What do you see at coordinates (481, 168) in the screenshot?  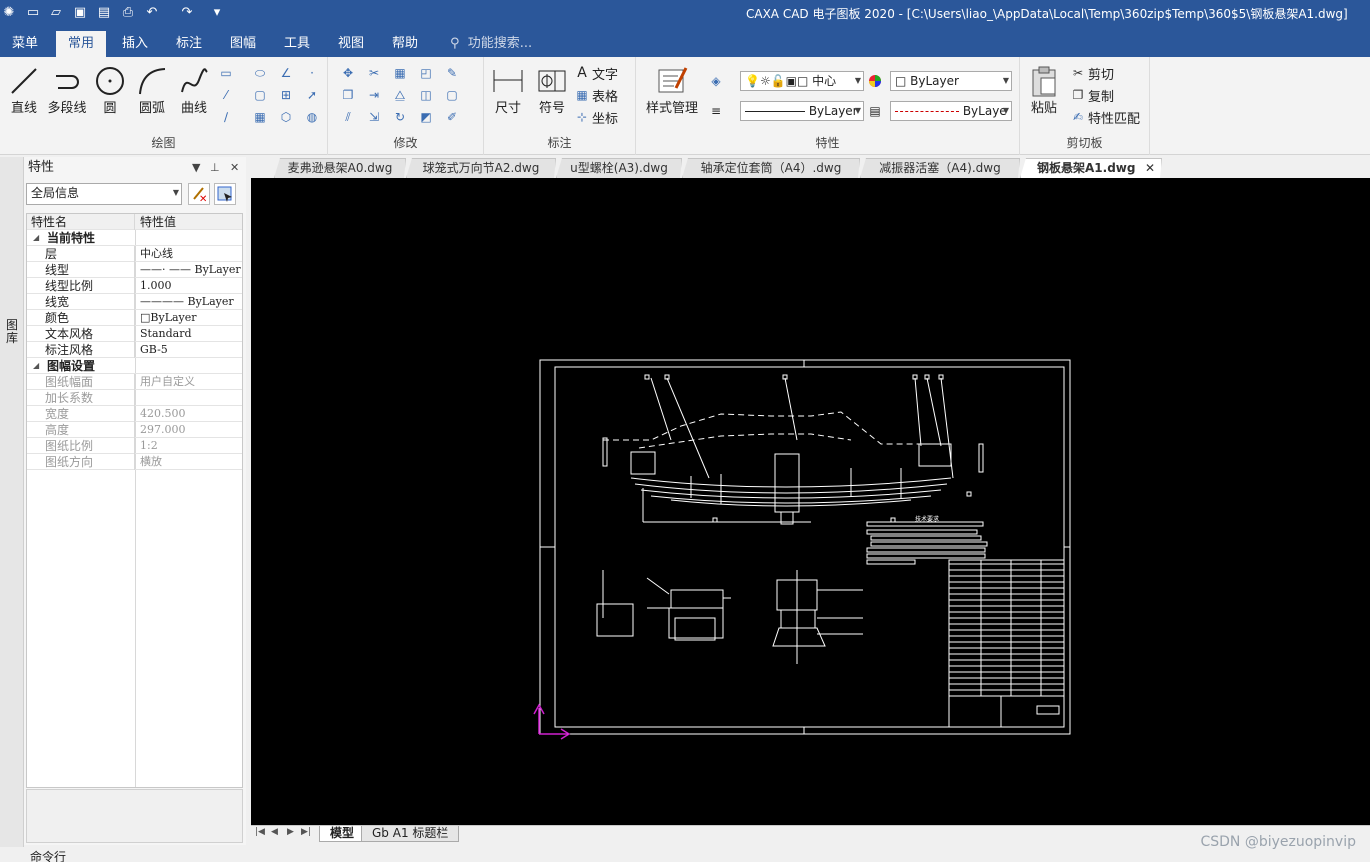 I see `doc-tab: 球笼式万向节A2.dwg` at bounding box center [481, 168].